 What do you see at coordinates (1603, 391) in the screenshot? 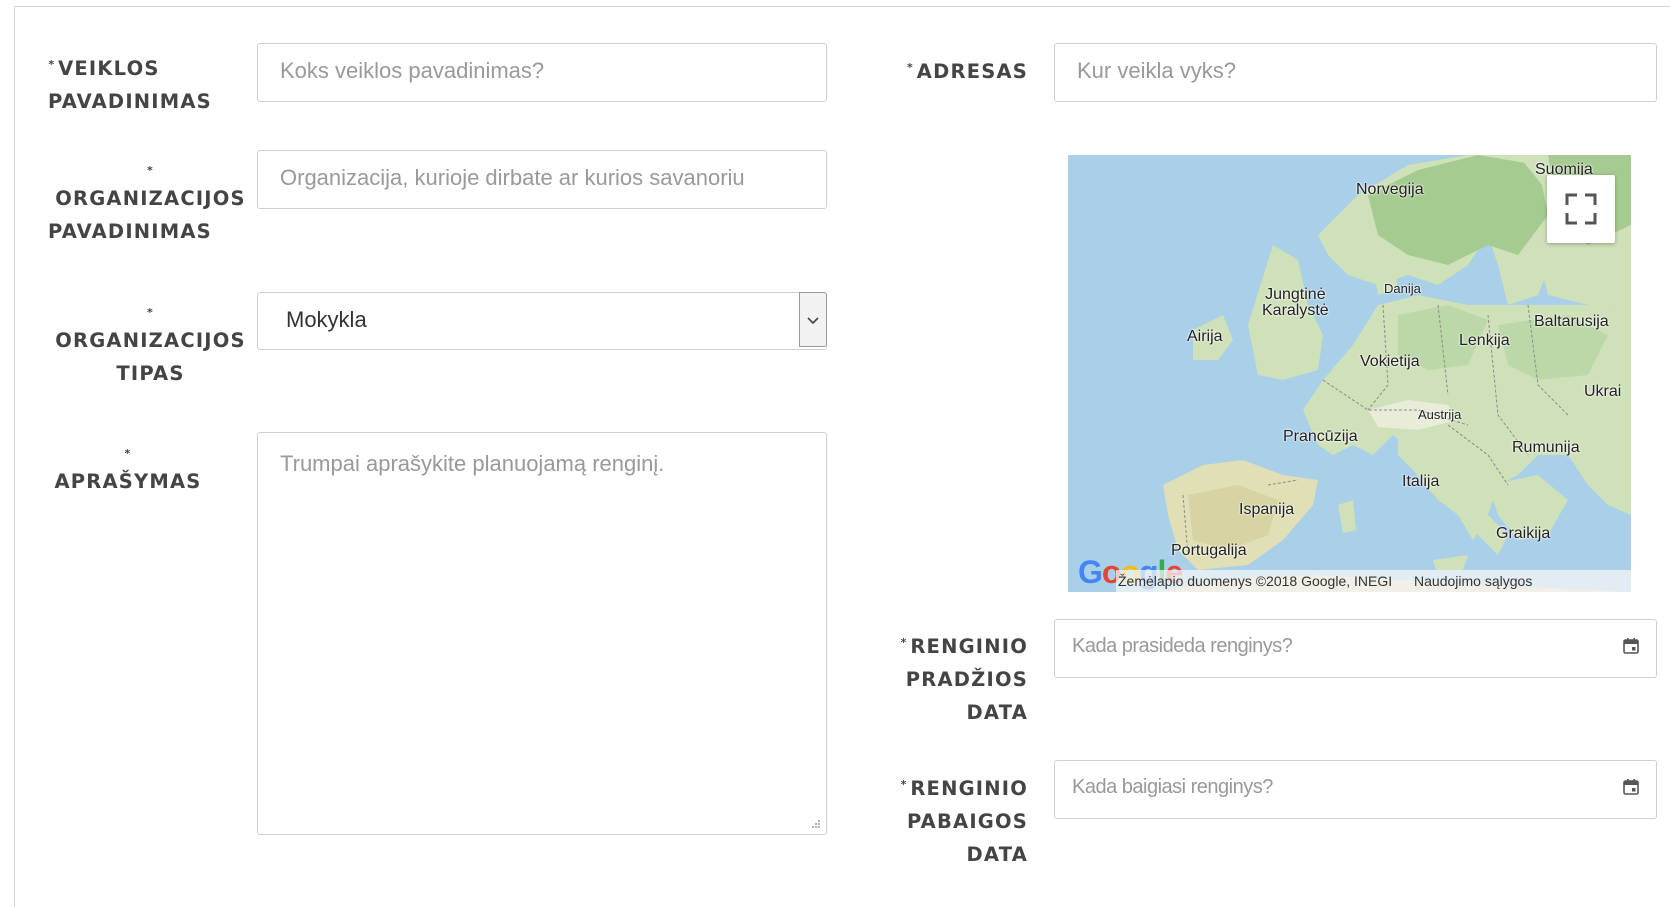
I see `map-label-ukraina: Ukrai` at bounding box center [1603, 391].